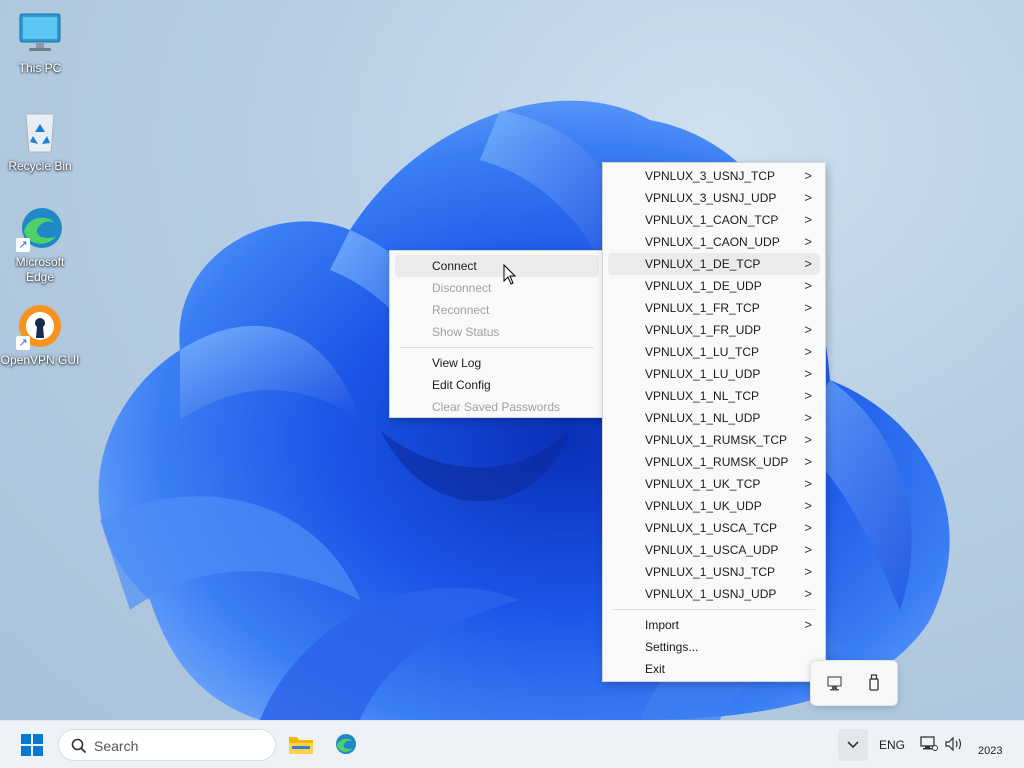  What do you see at coordinates (40, 68) in the screenshot?
I see `desktop-icon-label: This PC` at bounding box center [40, 68].